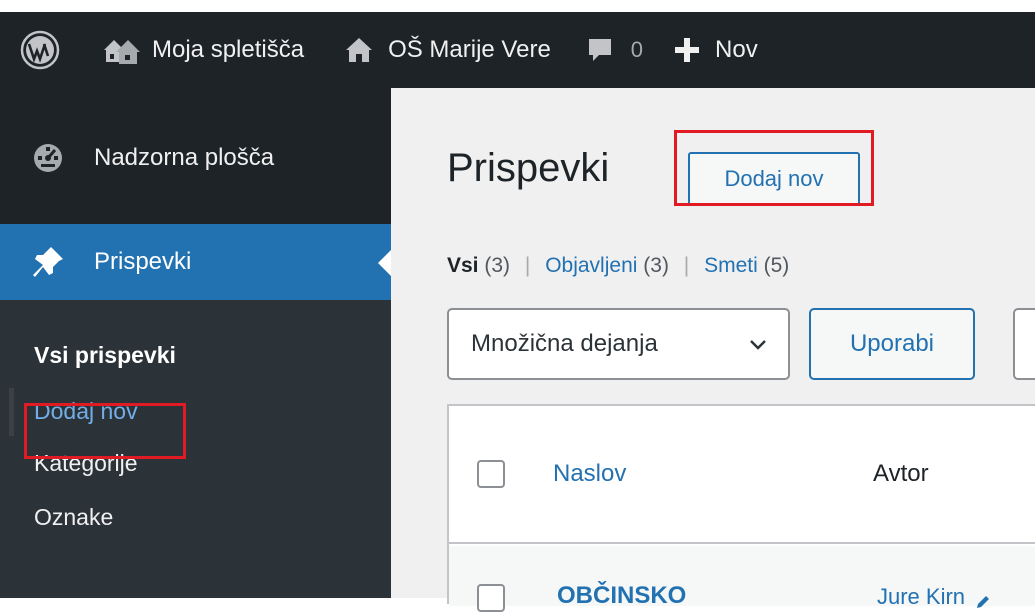 This screenshot has width=1035, height=616. Describe the element at coordinates (774, 168) in the screenshot. I see `add-new-button-highlight` at that location.